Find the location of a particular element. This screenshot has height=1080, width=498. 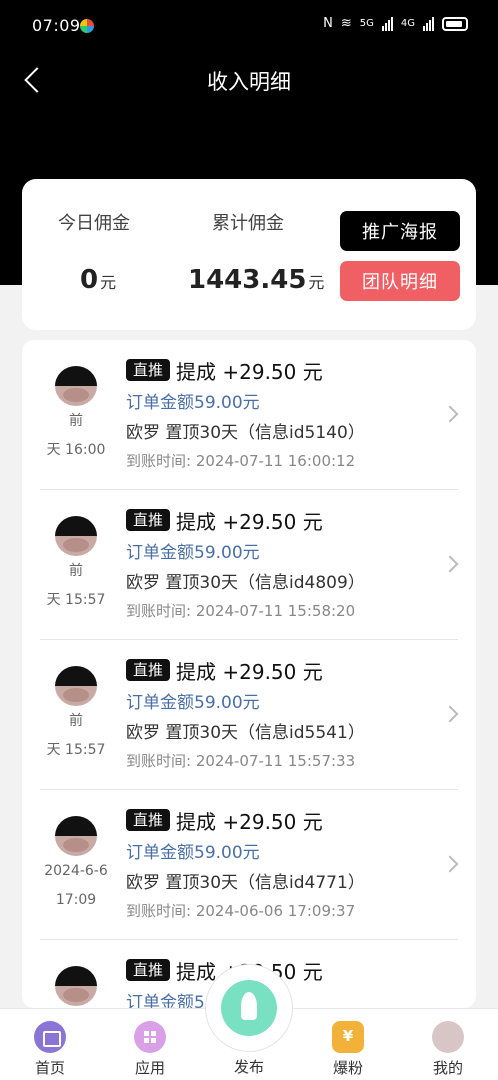

tab-fans: 爆粉 is located at coordinates (348, 1044).